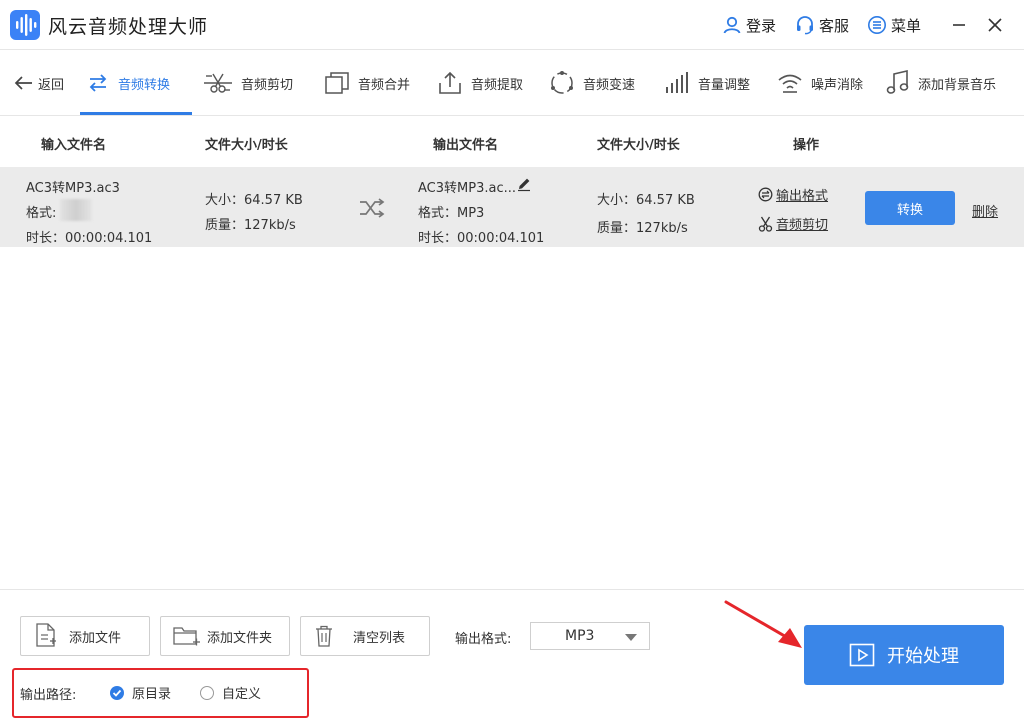  I want to click on speed-dial-icon, so click(562, 82).